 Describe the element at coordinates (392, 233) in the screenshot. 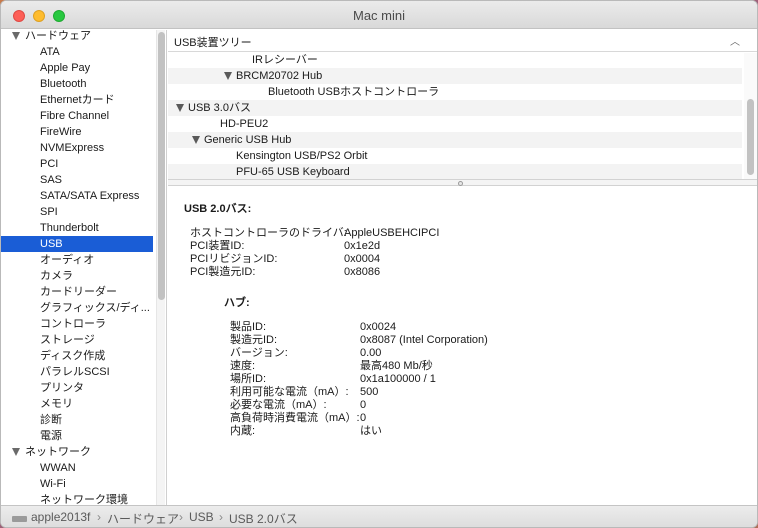

I see `field-value: AppleUSBEHCIPCI` at that location.